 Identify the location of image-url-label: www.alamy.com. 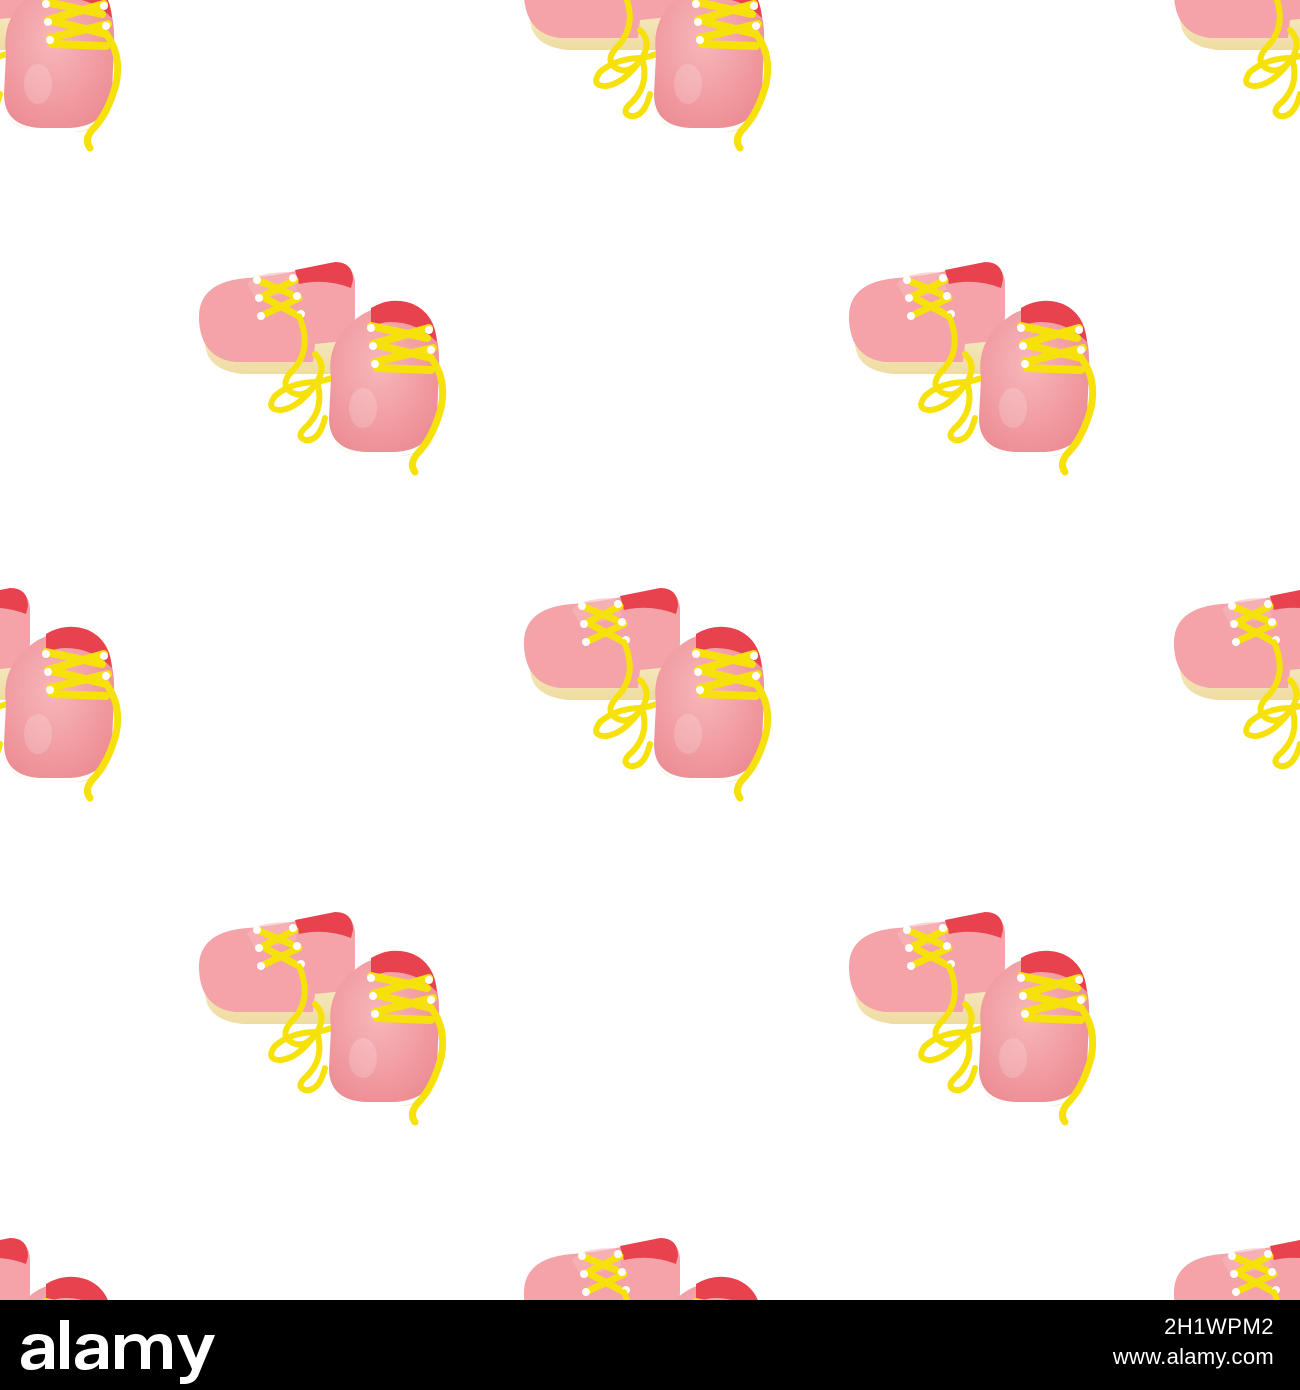
(1193, 1356).